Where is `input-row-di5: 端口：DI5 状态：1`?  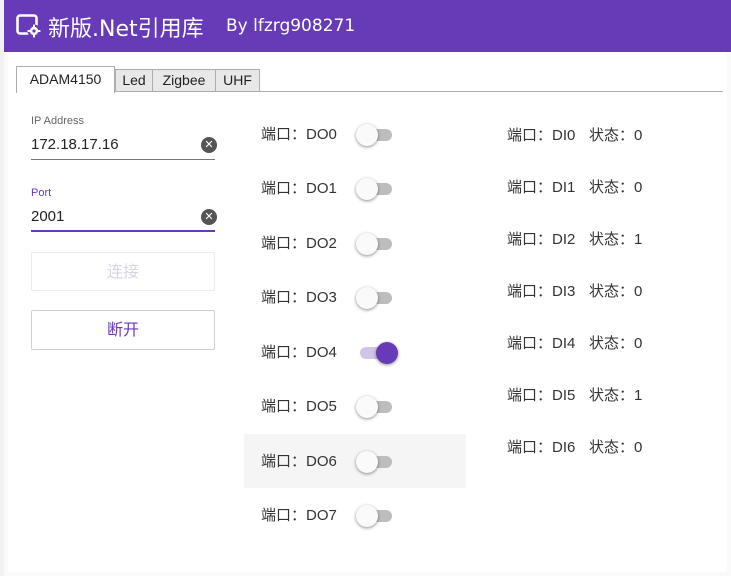
input-row-di5: 端口：DI5 状态：1 is located at coordinates (574, 394).